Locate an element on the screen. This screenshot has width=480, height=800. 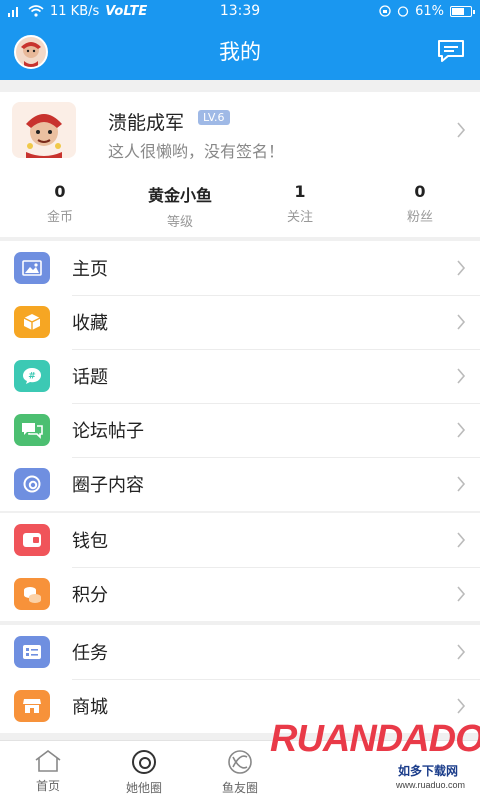
user-name: 溃能成军 is located at coordinates (146, 123).